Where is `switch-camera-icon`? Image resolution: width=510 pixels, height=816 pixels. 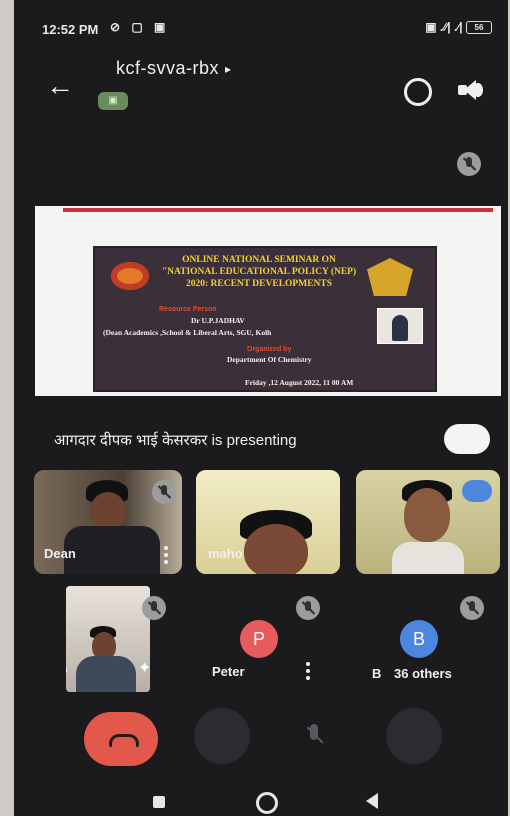
switch-camera-icon is located at coordinates (418, 92).